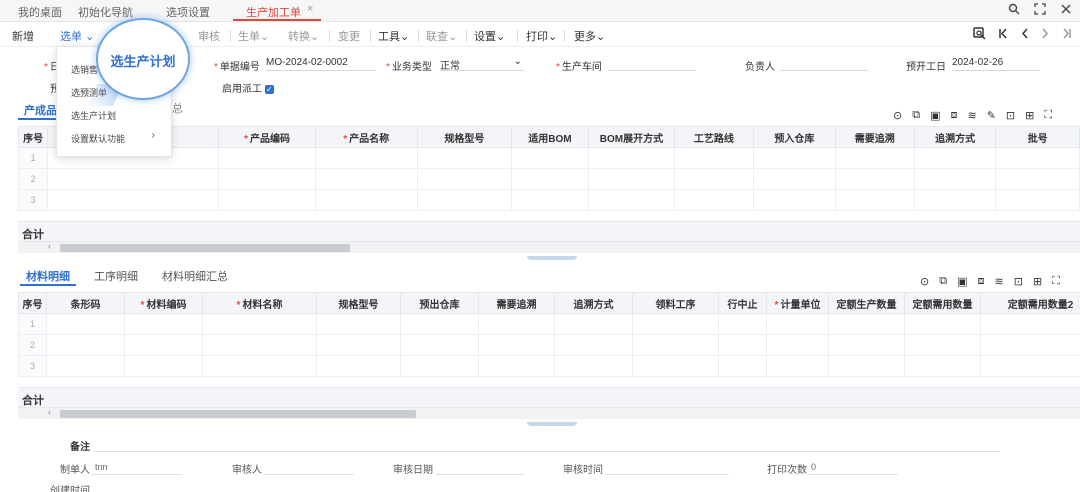 The height and width of the screenshot is (492, 1080). Describe the element at coordinates (1003, 35) in the screenshot. I see `first-record-icon` at that location.